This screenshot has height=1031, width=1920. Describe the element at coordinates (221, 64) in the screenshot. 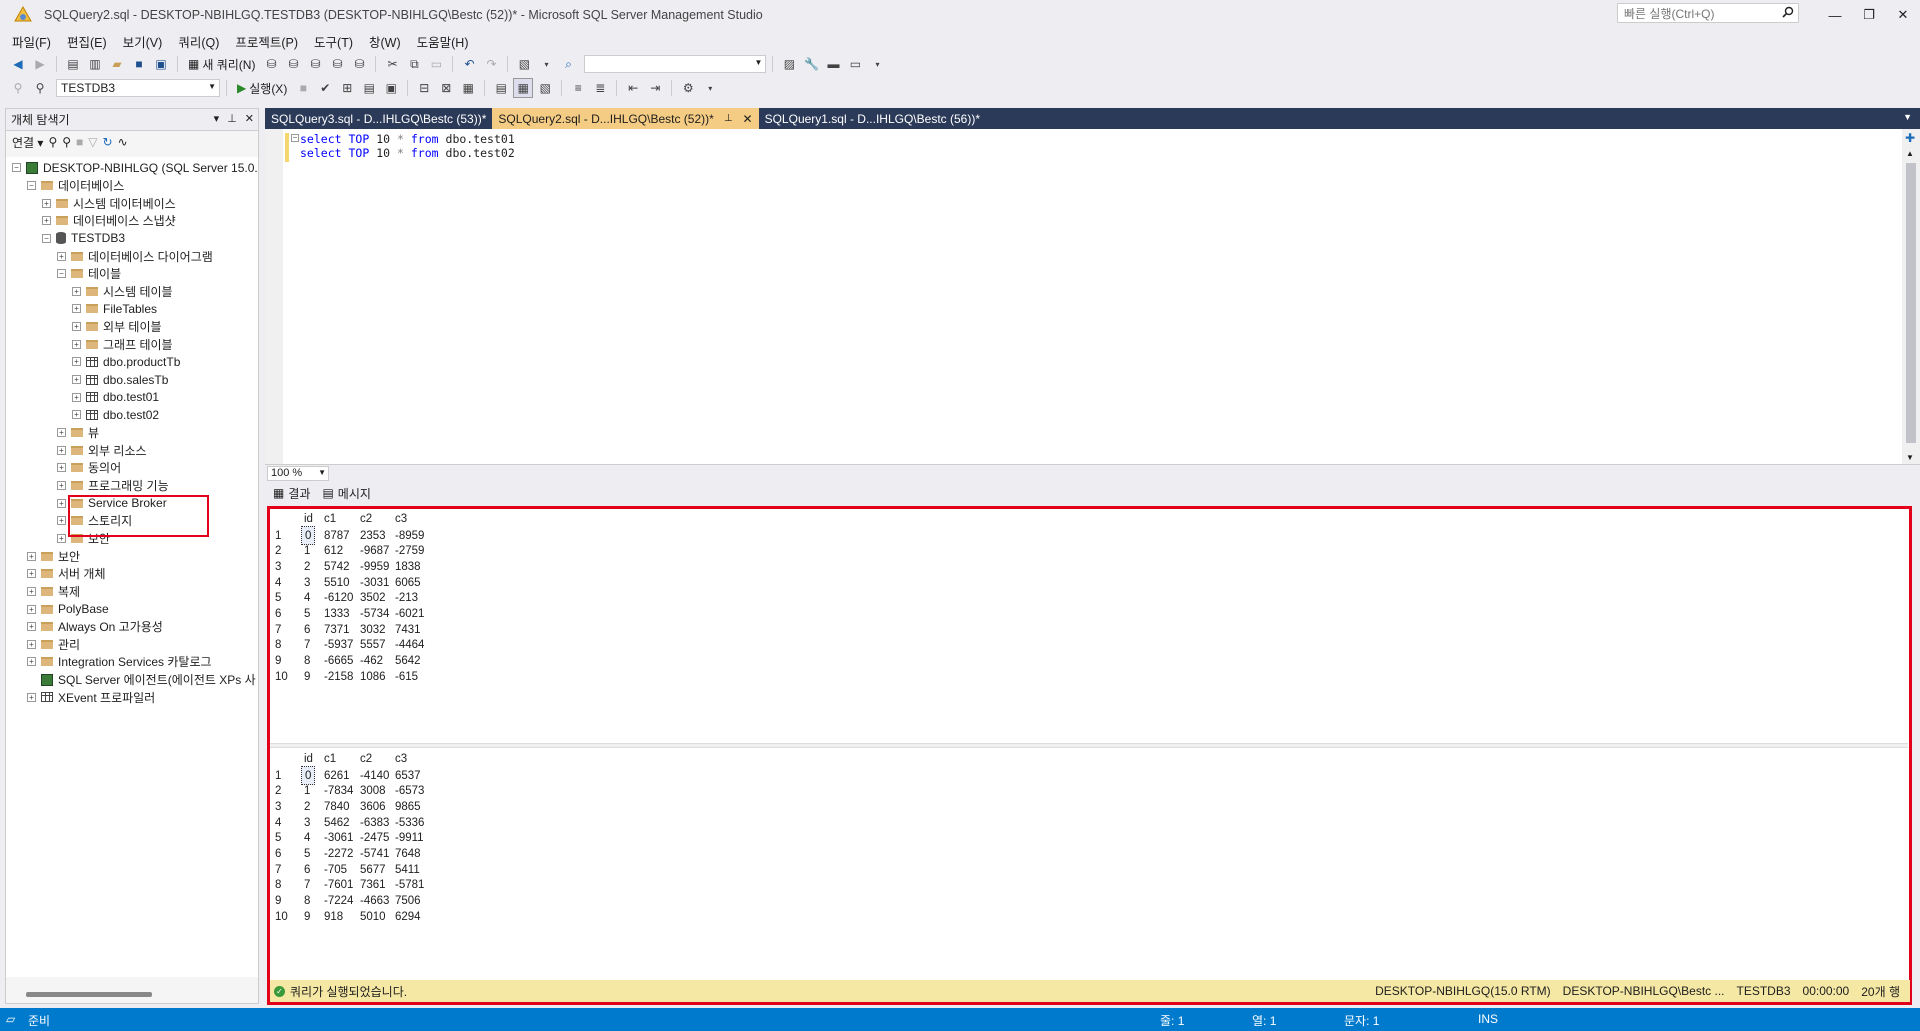

I see `new-query-button: ▦ 새 쿼리(N)` at that location.